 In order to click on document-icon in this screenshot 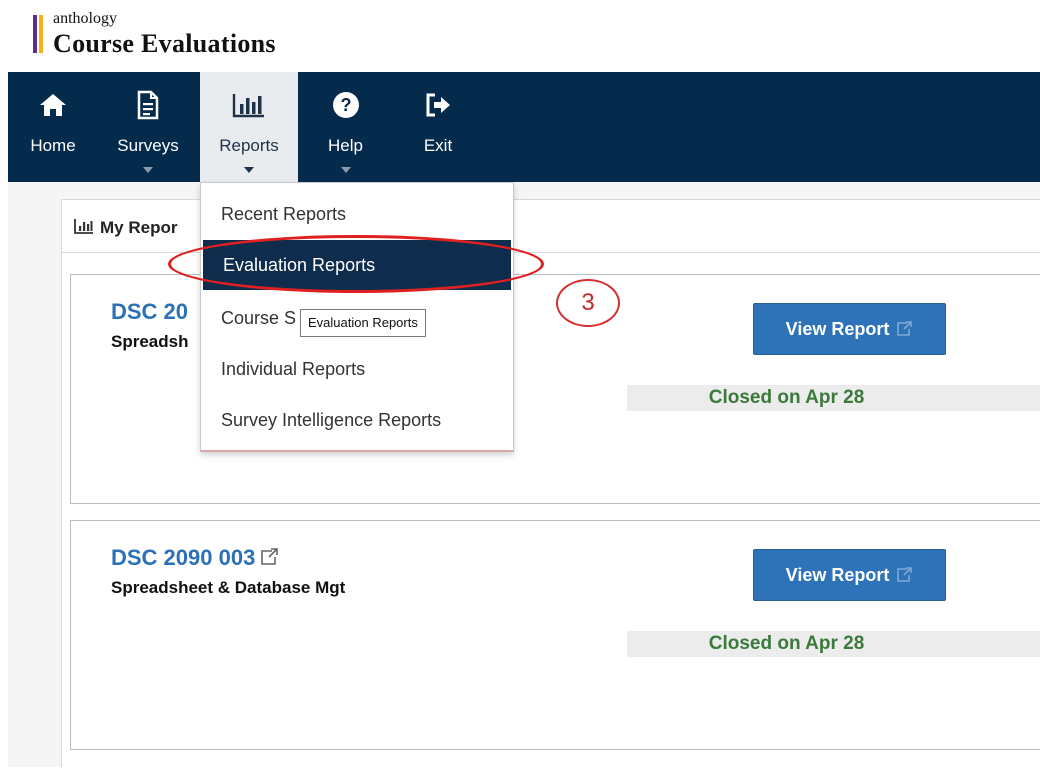, I will do `click(148, 105)`.